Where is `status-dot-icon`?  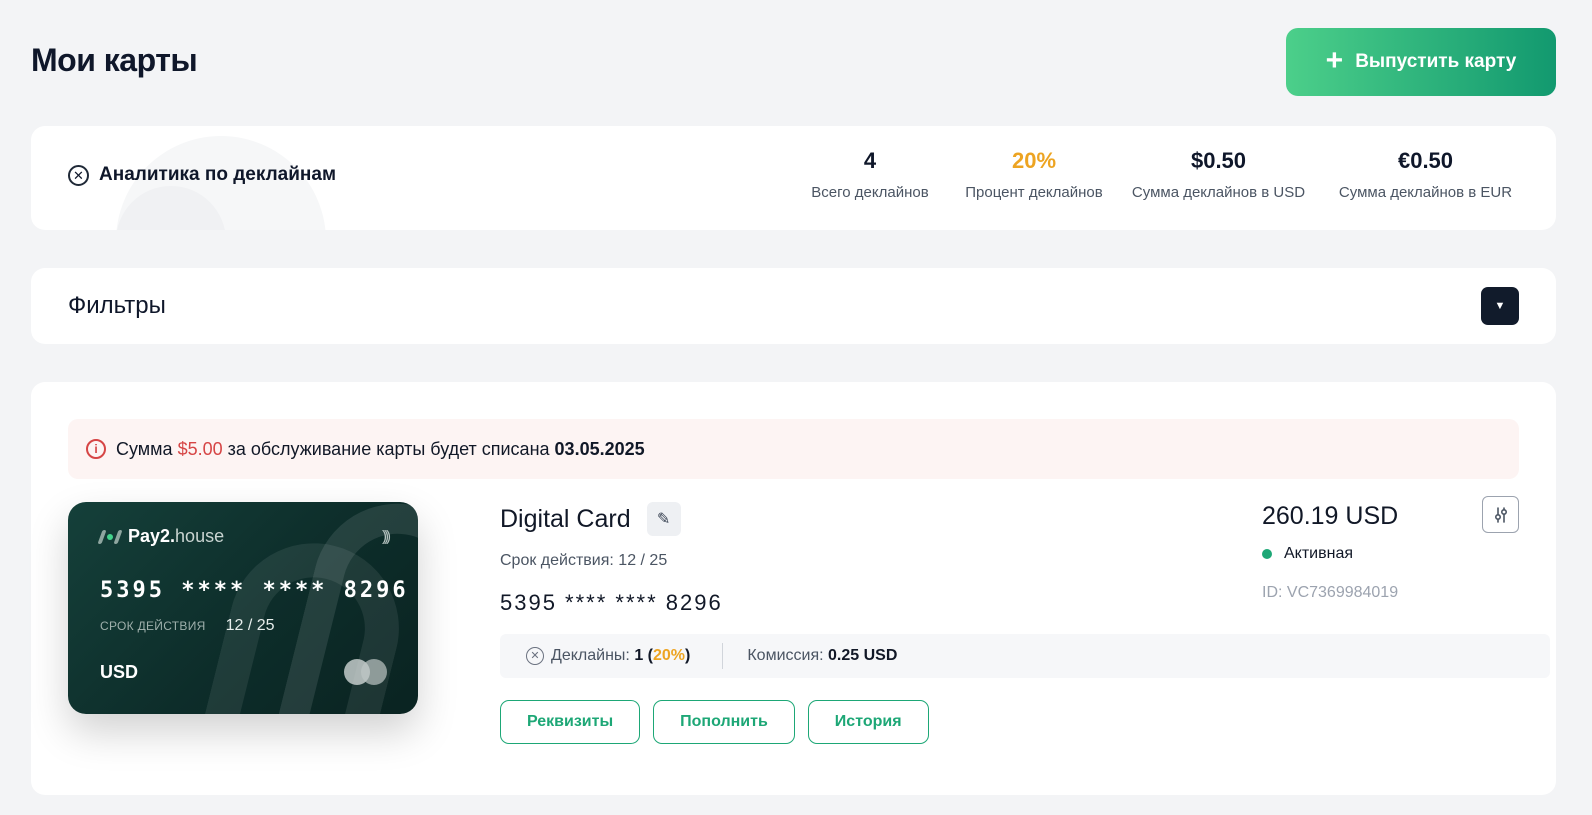
status-dot-icon is located at coordinates (1267, 554).